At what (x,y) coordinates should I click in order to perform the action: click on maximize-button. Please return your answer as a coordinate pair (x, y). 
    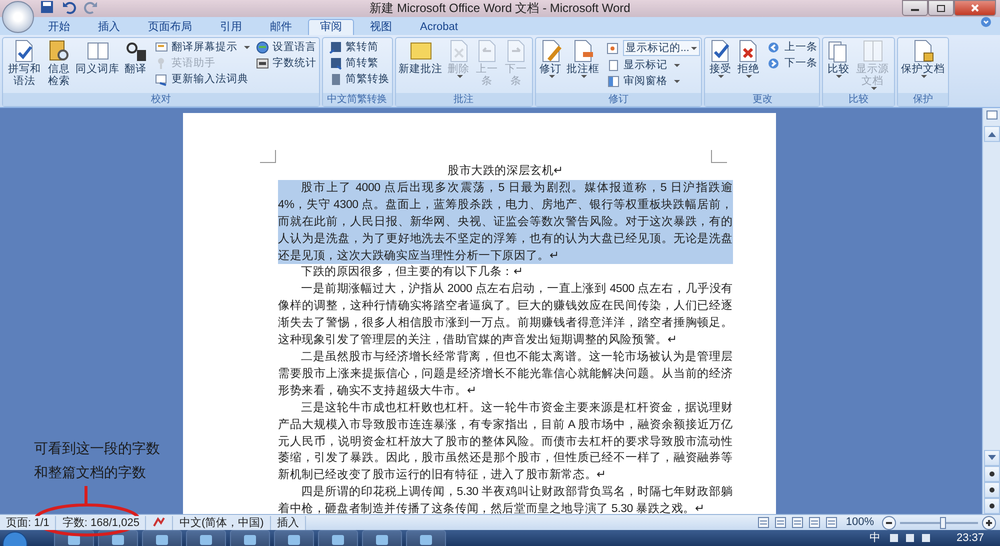
    Looking at the image, I should click on (941, 8).